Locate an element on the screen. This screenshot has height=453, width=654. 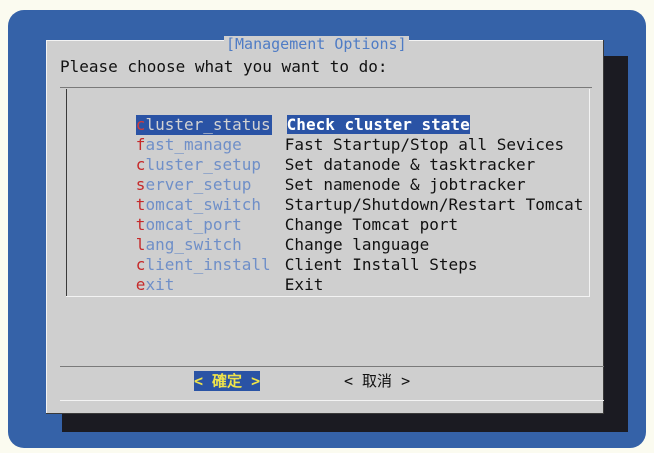
menu-hotkey: e is located at coordinates (140, 284).